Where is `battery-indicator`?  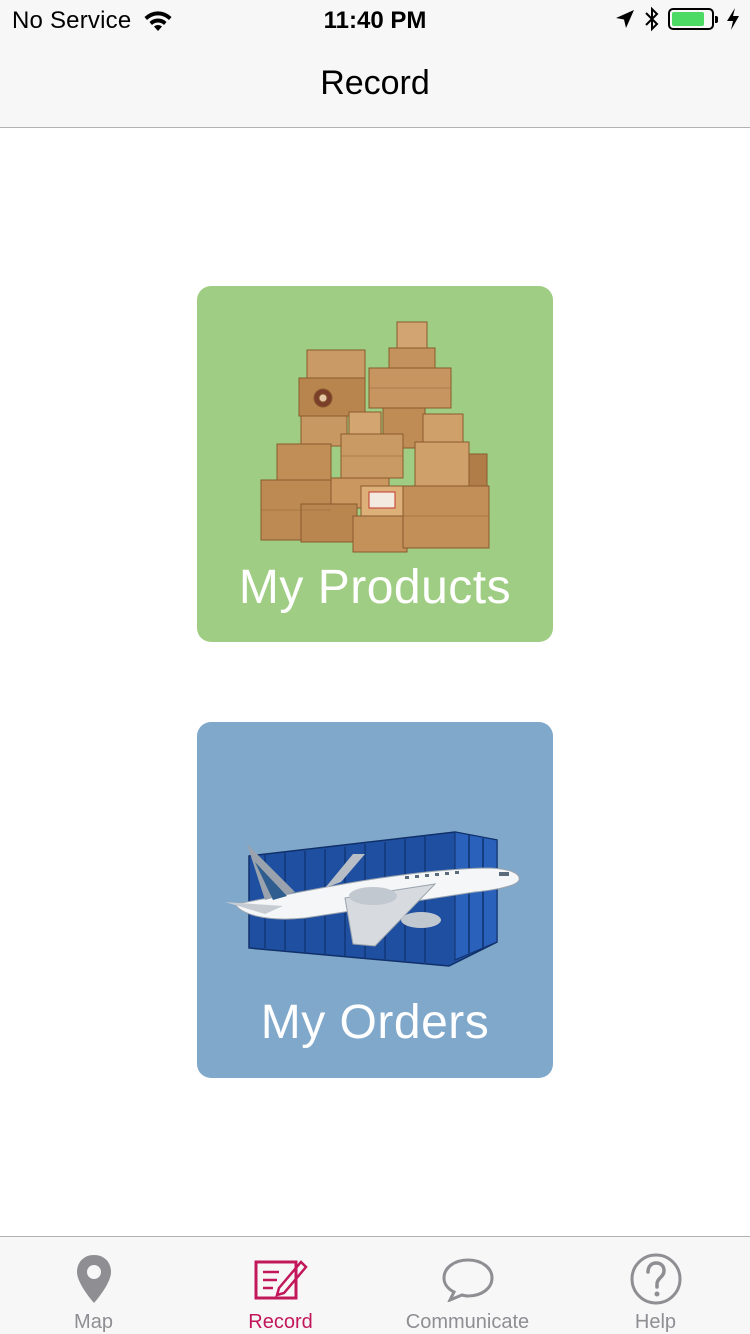 battery-indicator is located at coordinates (693, 19).